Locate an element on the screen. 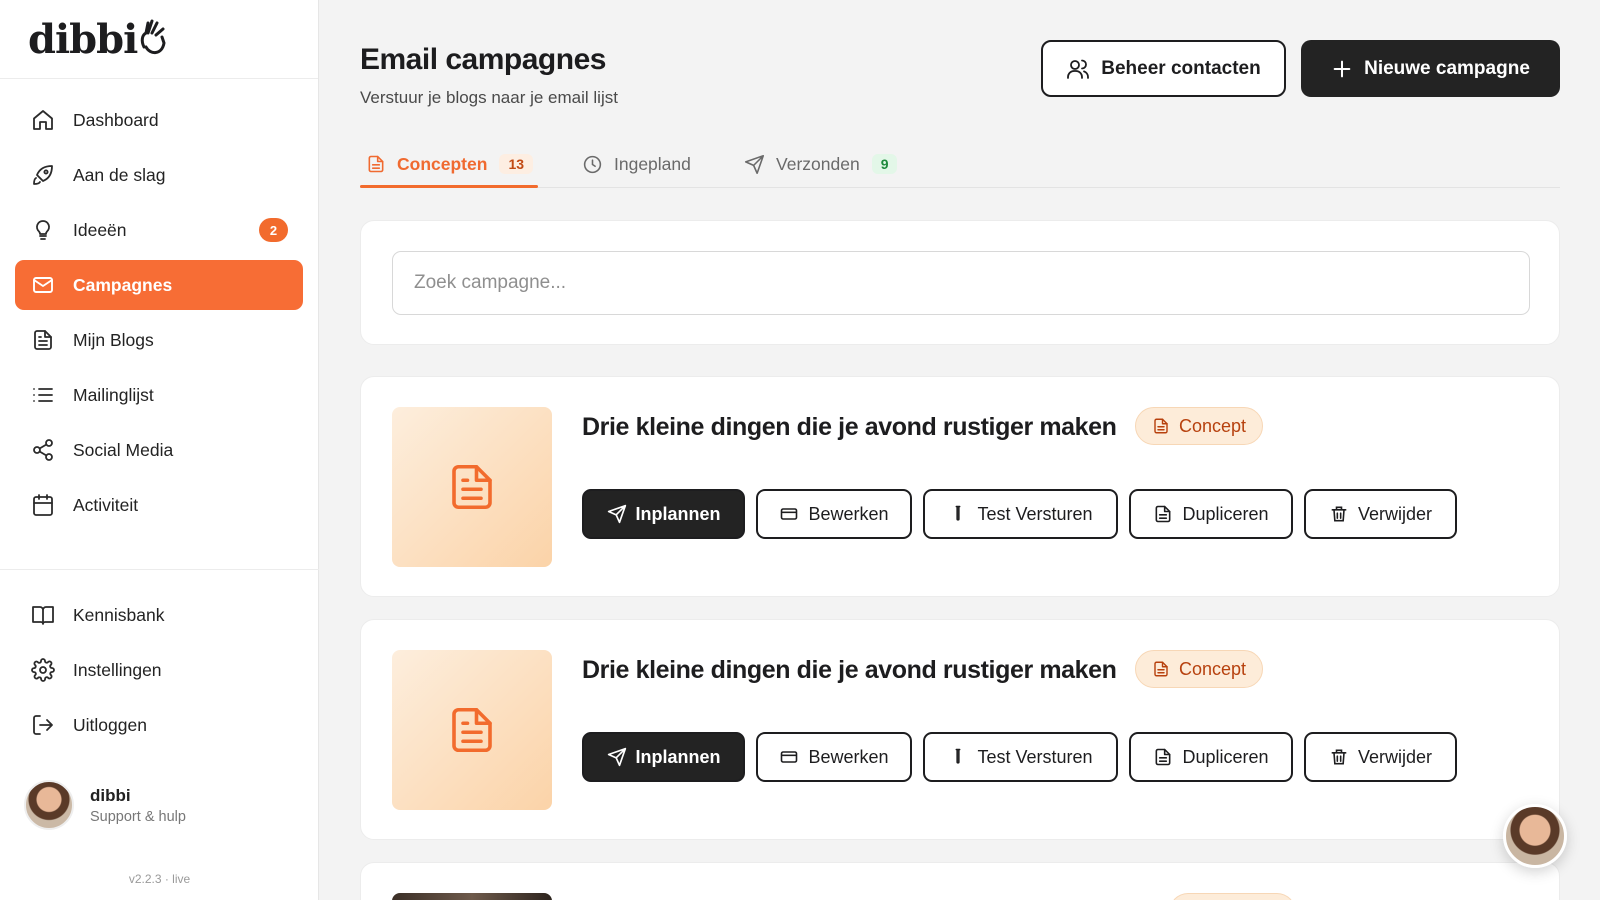 The height and width of the screenshot is (900, 1600). sidebar-item-kennisbank: Kennisbank is located at coordinates (159, 615).